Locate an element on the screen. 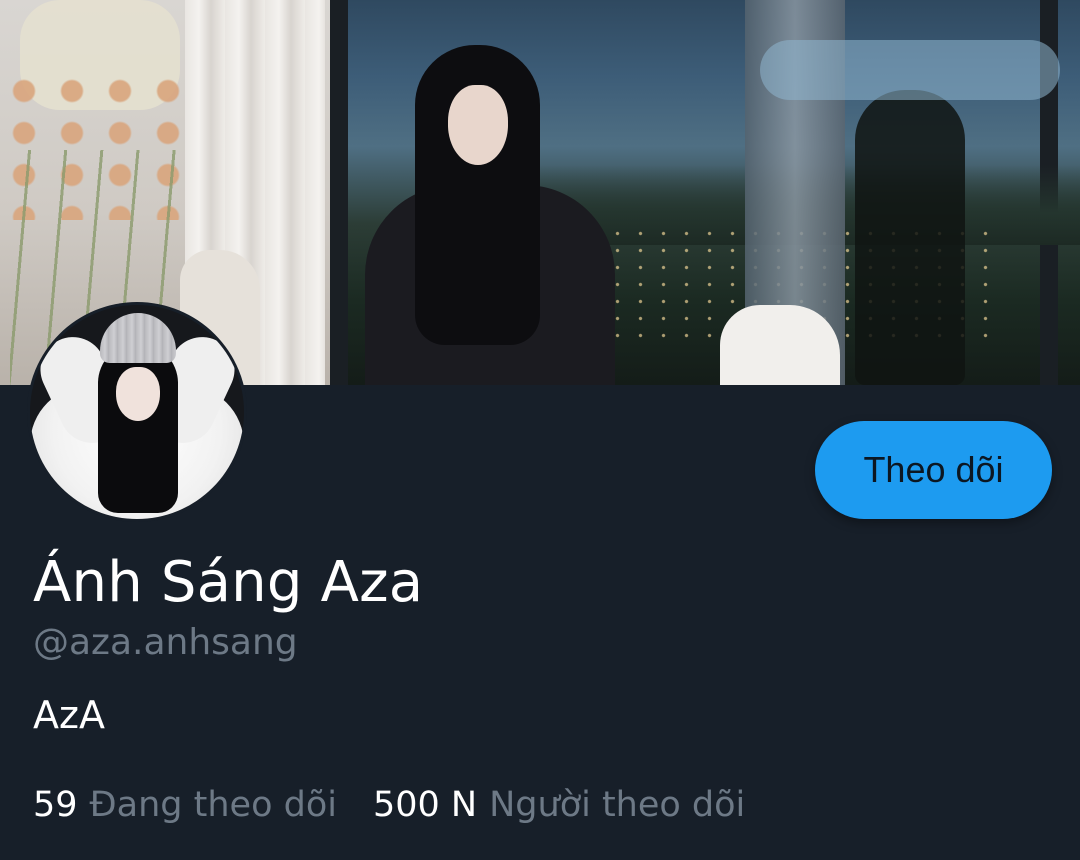 This screenshot has width=1080, height=860. followers-stat-link: 500 N Người theo dõi is located at coordinates (559, 805).